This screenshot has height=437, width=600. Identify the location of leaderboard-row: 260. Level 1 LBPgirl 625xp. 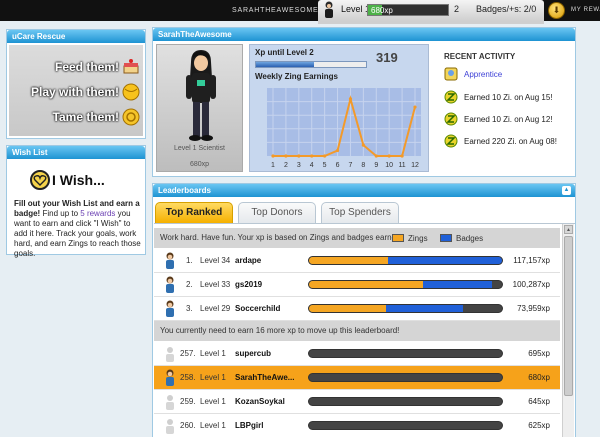
(357, 425).